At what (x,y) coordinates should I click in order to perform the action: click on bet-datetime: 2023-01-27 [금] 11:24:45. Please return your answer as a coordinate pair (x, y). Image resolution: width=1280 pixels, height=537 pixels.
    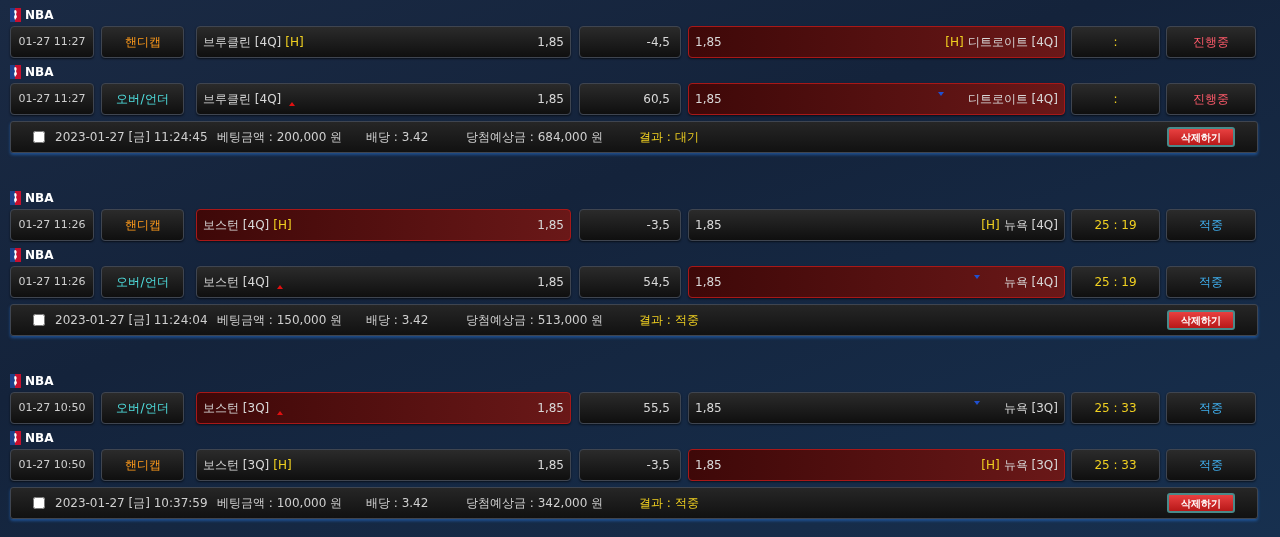
    Looking at the image, I should click on (132, 137).